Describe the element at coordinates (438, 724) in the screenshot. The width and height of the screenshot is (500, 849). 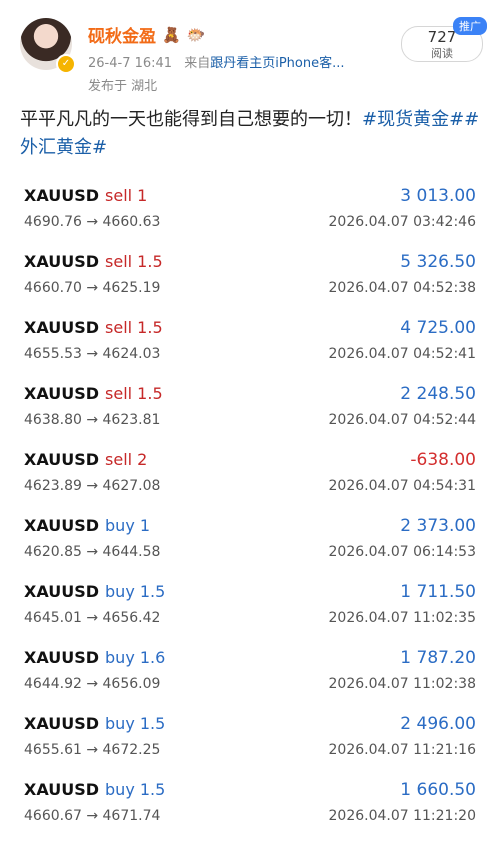
I see `trade-profit: 2 496.00` at that location.